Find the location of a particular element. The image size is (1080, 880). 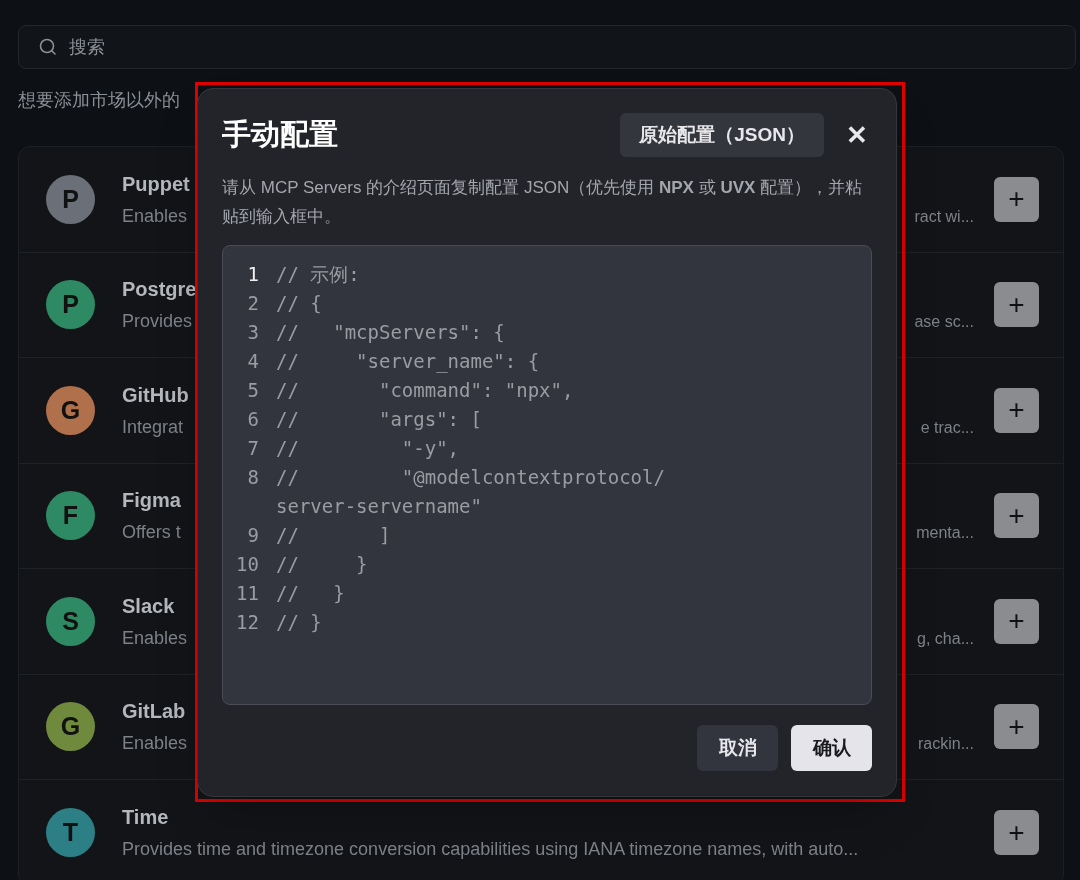

dialog-title: 手动配置 is located at coordinates (280, 135).